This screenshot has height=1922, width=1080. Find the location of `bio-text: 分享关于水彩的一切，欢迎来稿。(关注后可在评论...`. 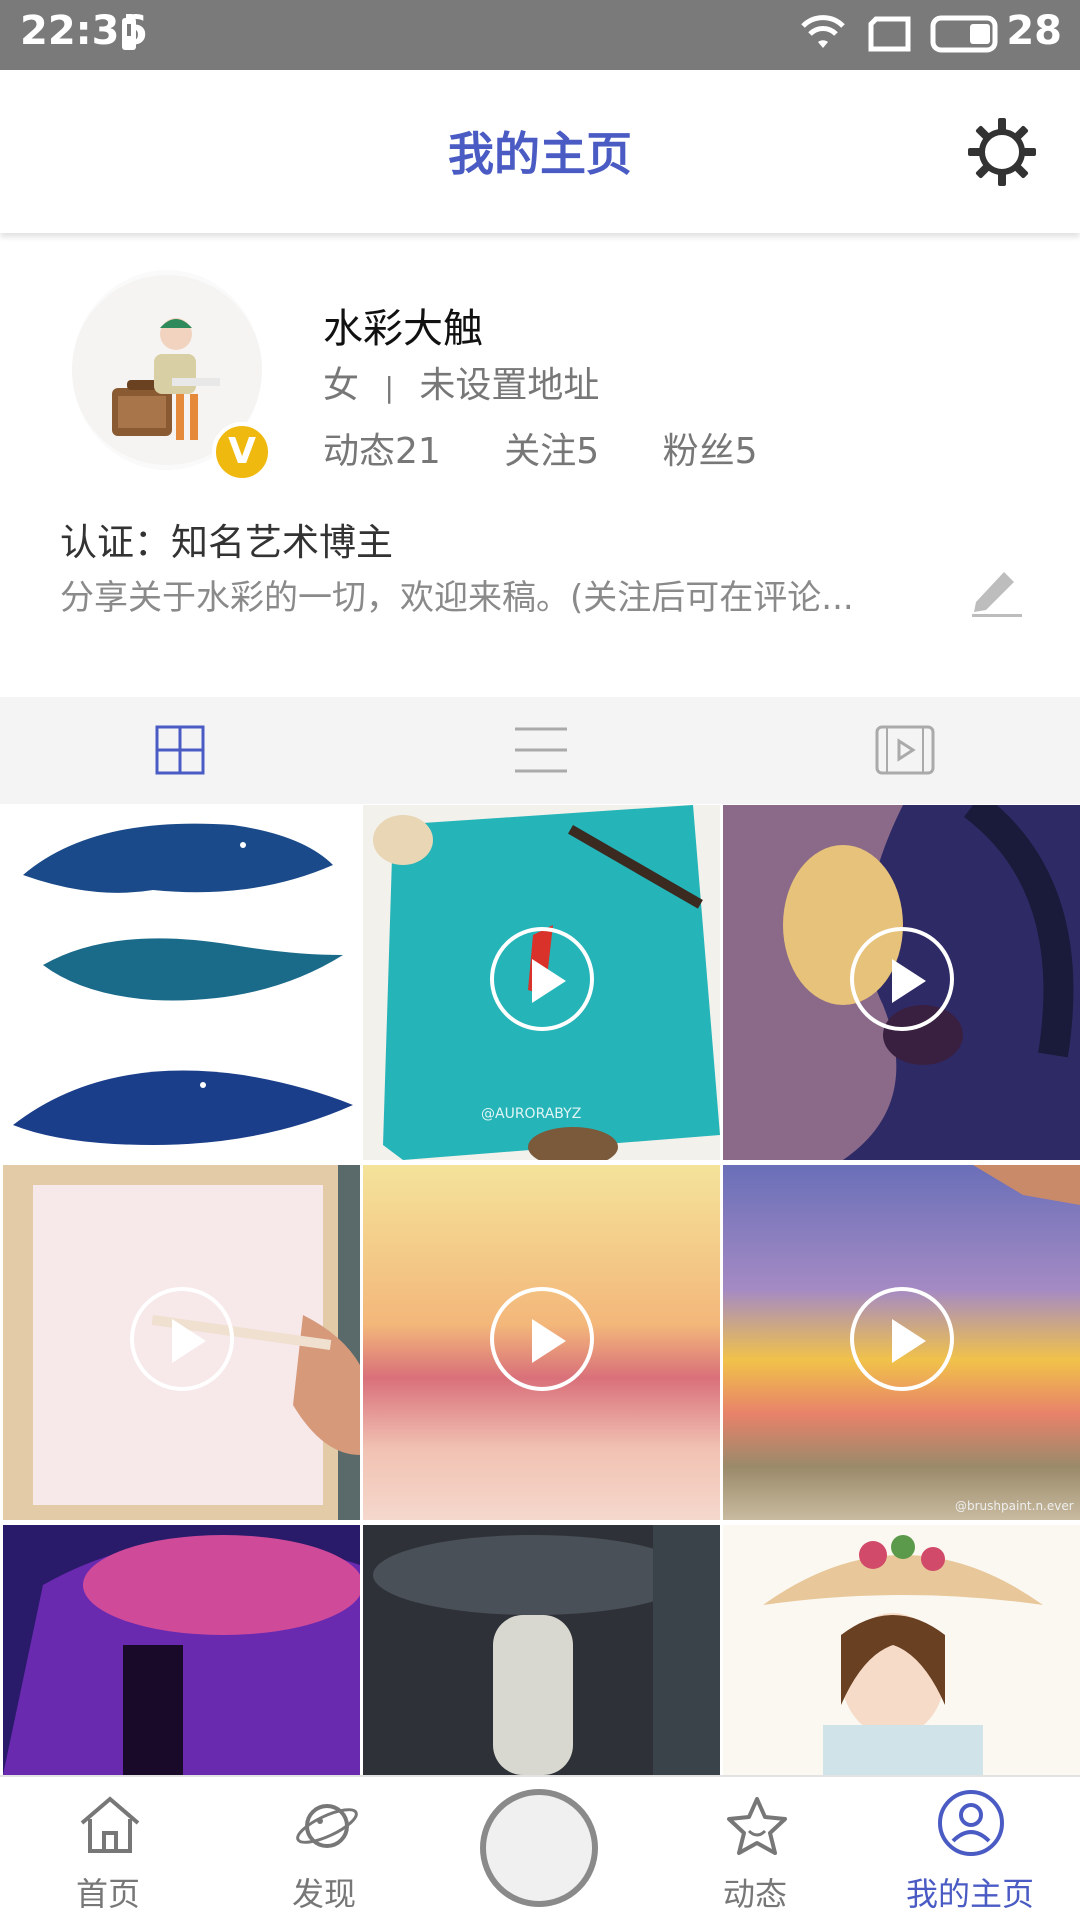

bio-text: 分享关于水彩的一切，欢迎来稿。(关注后可在评论... is located at coordinates (457, 598).